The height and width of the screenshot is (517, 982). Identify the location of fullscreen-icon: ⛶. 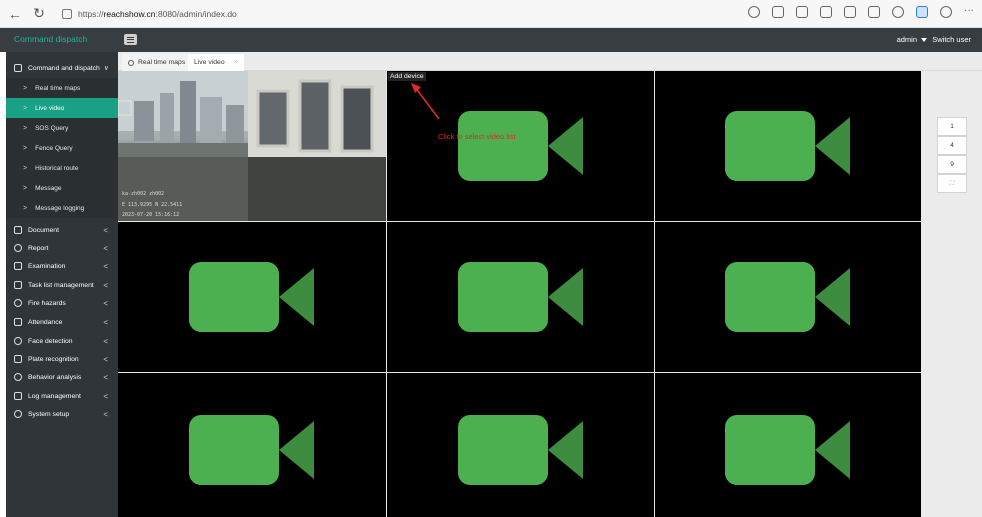
(952, 183).